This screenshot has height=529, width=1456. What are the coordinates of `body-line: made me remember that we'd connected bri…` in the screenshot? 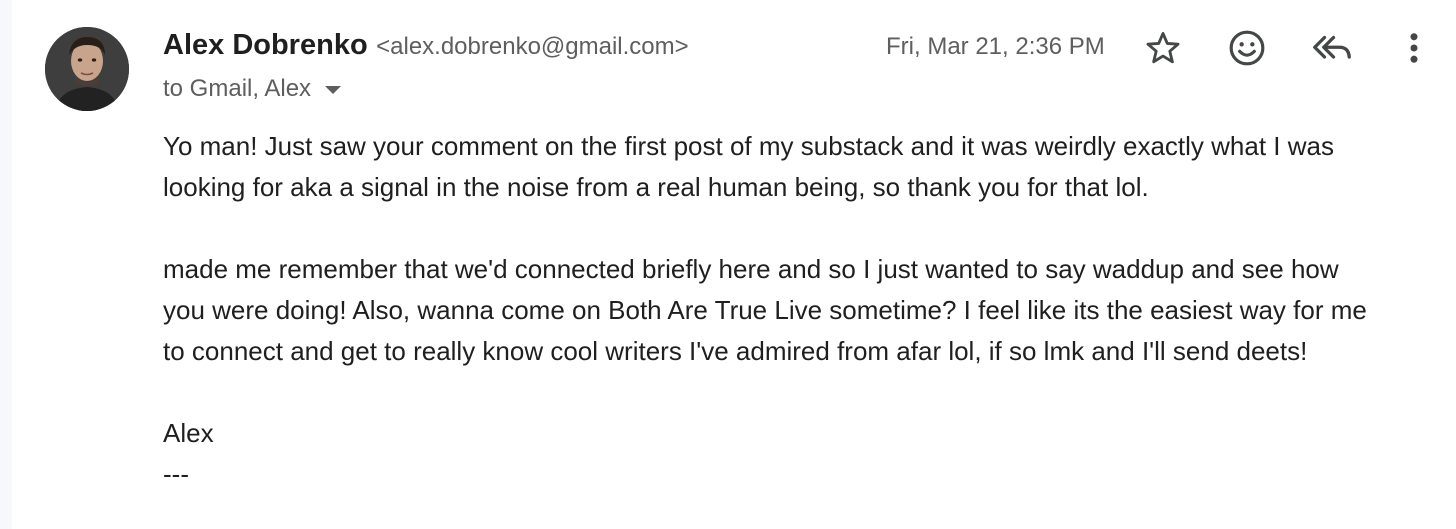 It's located at (751, 269).